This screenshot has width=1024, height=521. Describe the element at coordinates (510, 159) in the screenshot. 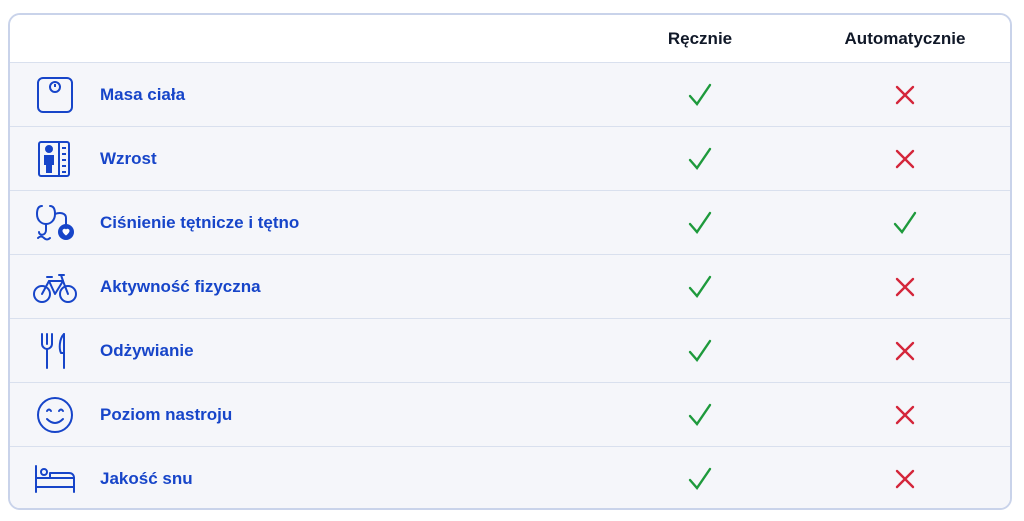

I see `table-row: Wzrost` at that location.